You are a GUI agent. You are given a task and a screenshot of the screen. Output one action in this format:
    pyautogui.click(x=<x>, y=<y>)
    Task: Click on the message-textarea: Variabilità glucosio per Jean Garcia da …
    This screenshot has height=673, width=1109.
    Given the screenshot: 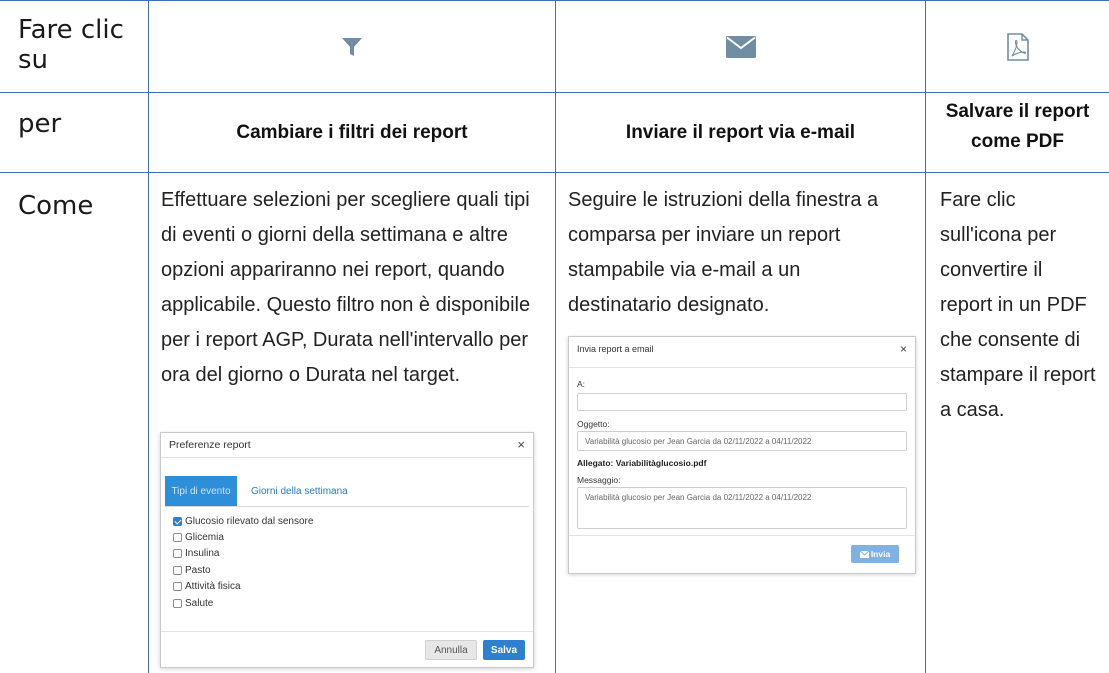 What is the action you would take?
    pyautogui.click(x=742, y=508)
    